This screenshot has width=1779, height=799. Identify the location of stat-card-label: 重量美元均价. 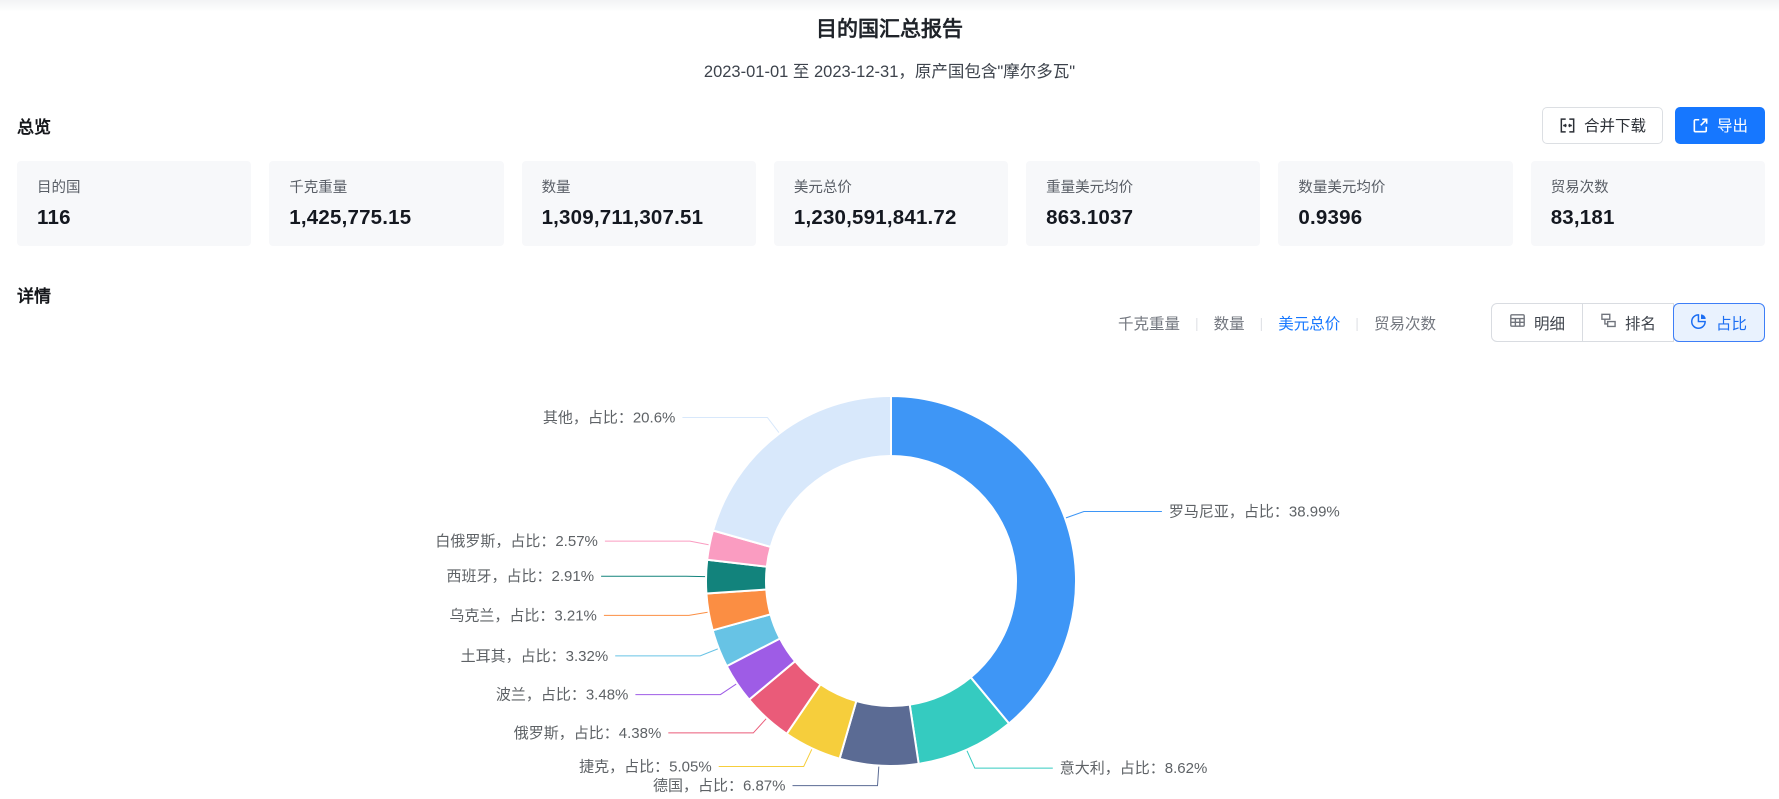
(1090, 188).